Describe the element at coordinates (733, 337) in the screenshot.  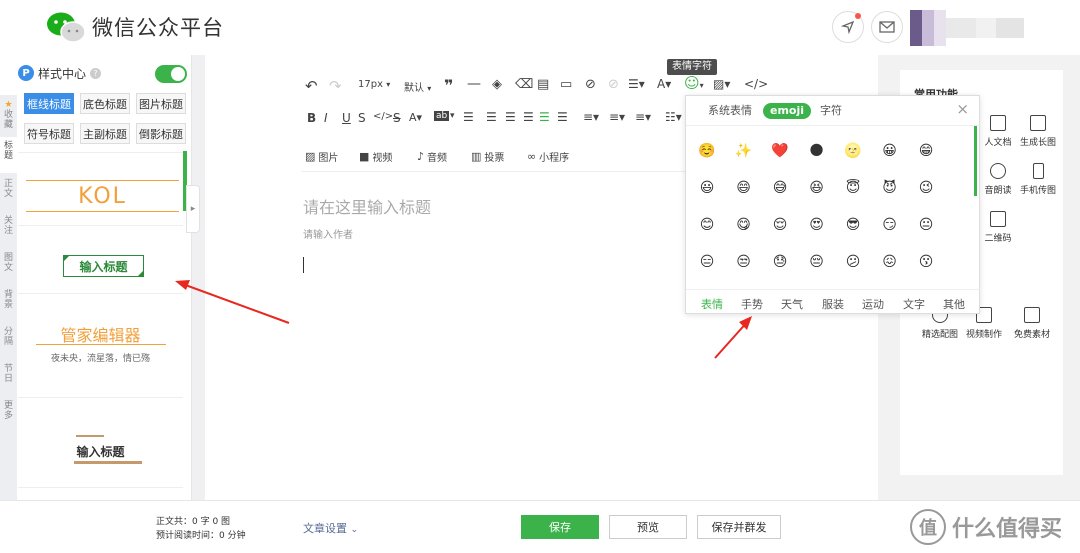
I see `red-arrow-right` at that location.